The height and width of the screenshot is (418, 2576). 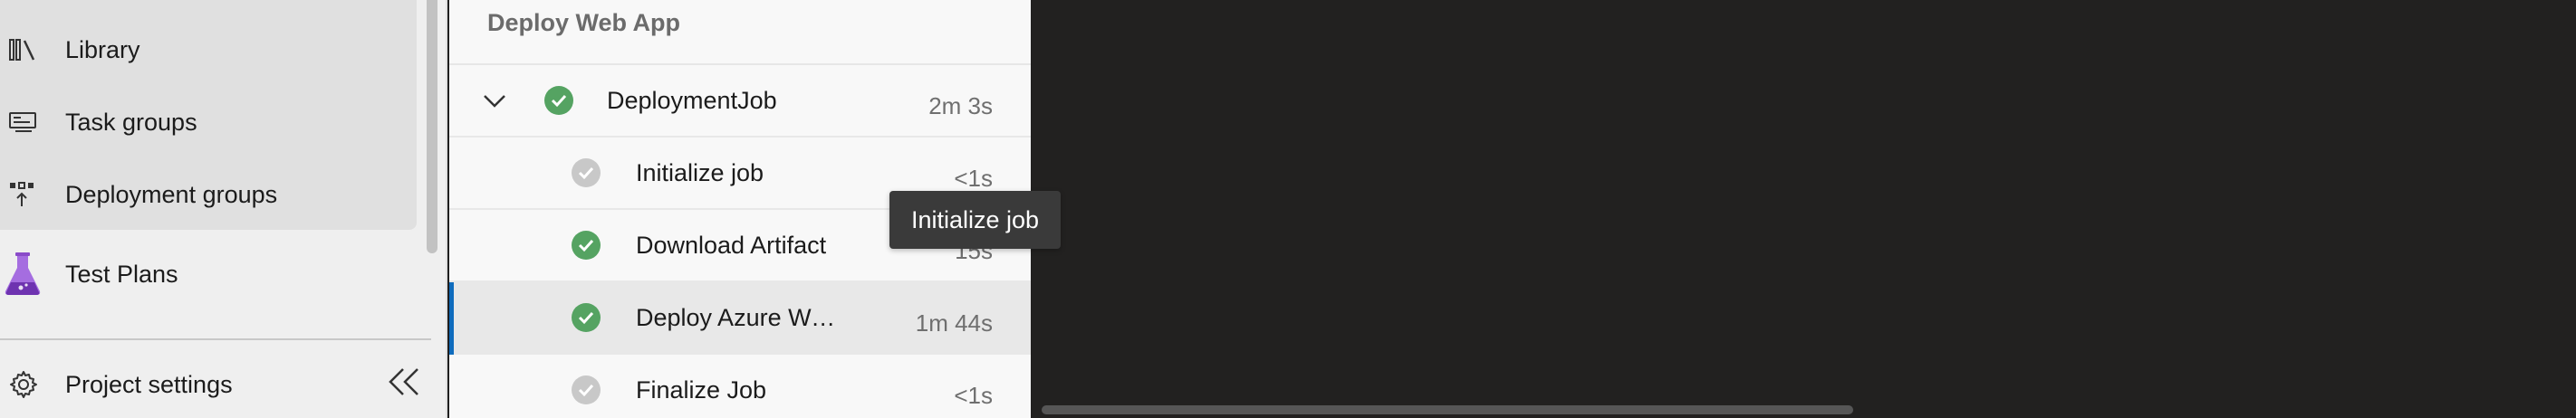 What do you see at coordinates (584, 23) in the screenshot?
I see `stage-title: Deploy Web App` at bounding box center [584, 23].